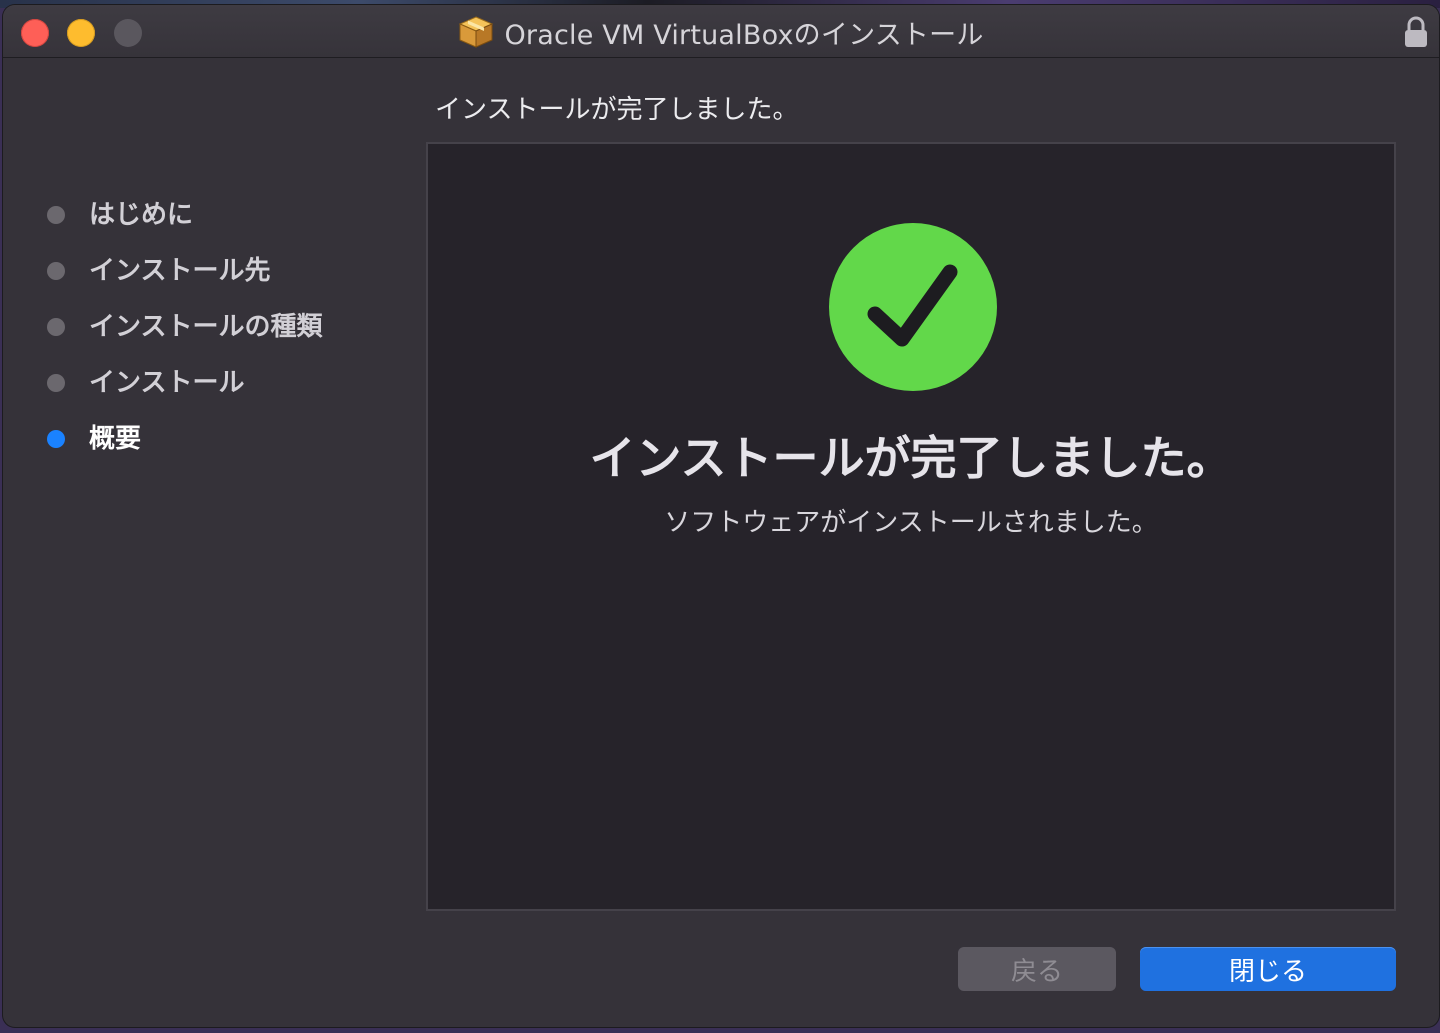 Image resolution: width=1440 pixels, height=1033 pixels. What do you see at coordinates (167, 382) in the screenshot?
I see `step-label: インストール` at bounding box center [167, 382].